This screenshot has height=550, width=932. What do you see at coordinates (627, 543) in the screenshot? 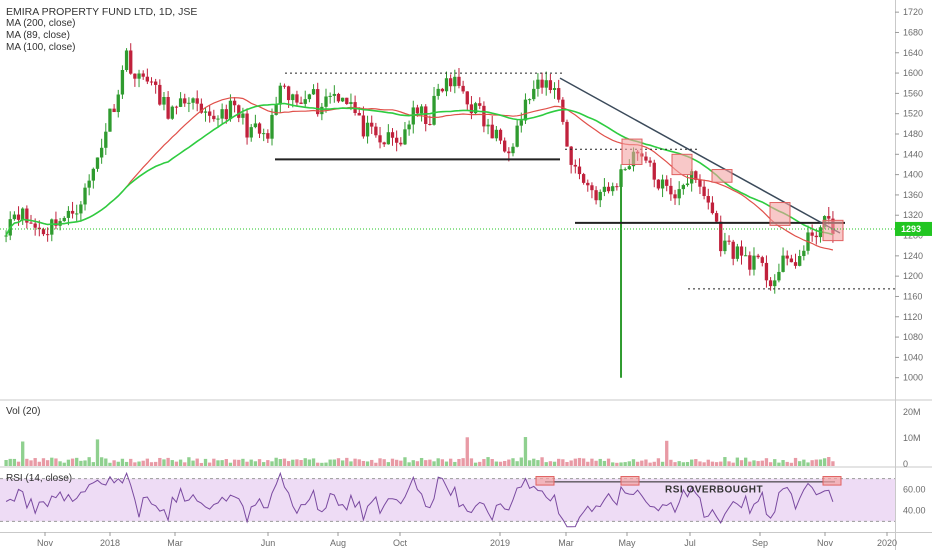
I see `time-tick-label: May` at bounding box center [627, 543].